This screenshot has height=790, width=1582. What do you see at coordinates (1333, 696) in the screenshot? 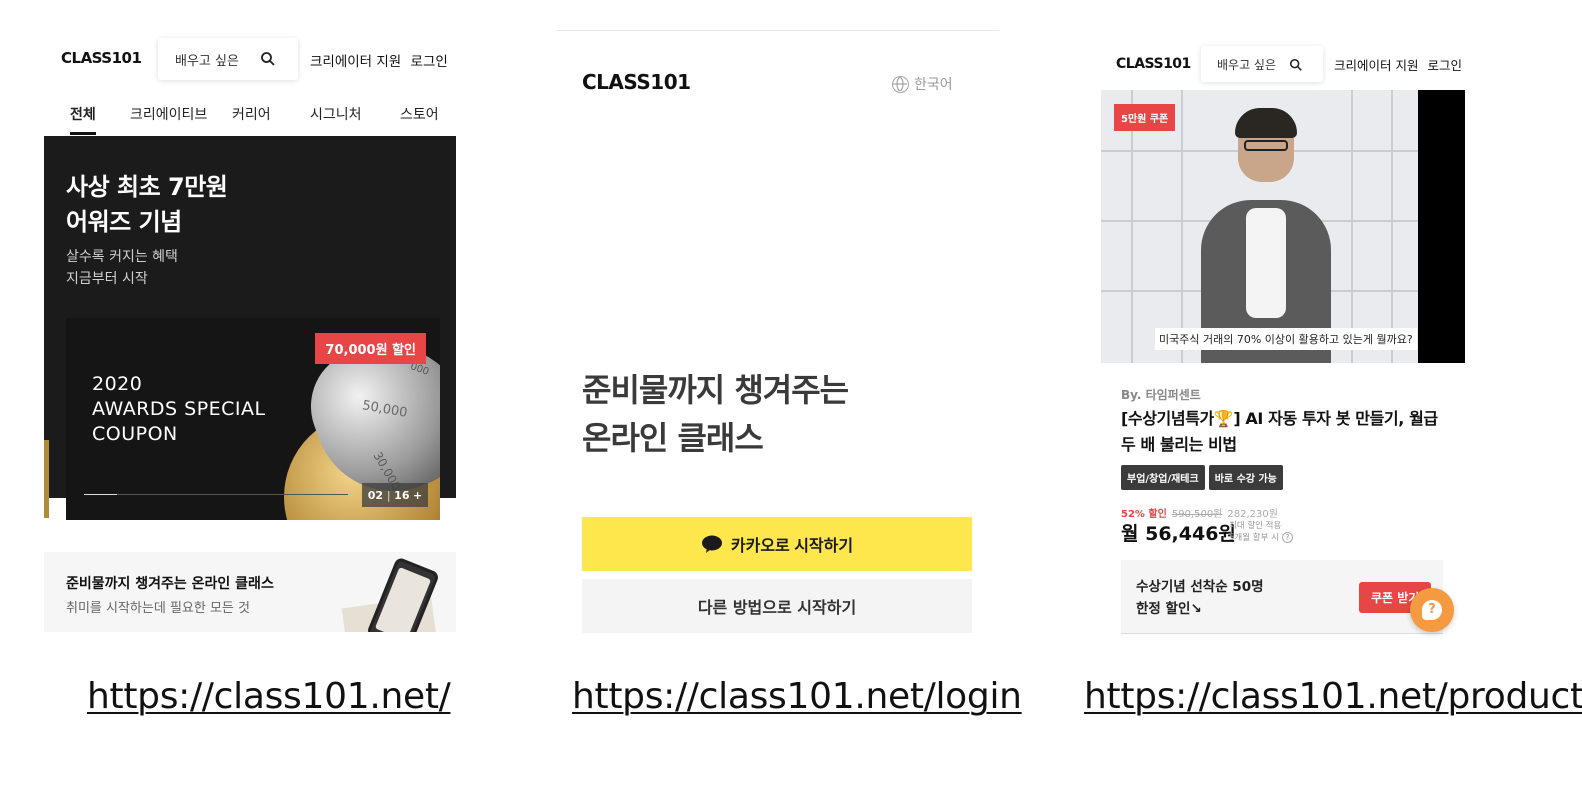
I see `product-url-caption: https://class101.net/product` at bounding box center [1333, 696].